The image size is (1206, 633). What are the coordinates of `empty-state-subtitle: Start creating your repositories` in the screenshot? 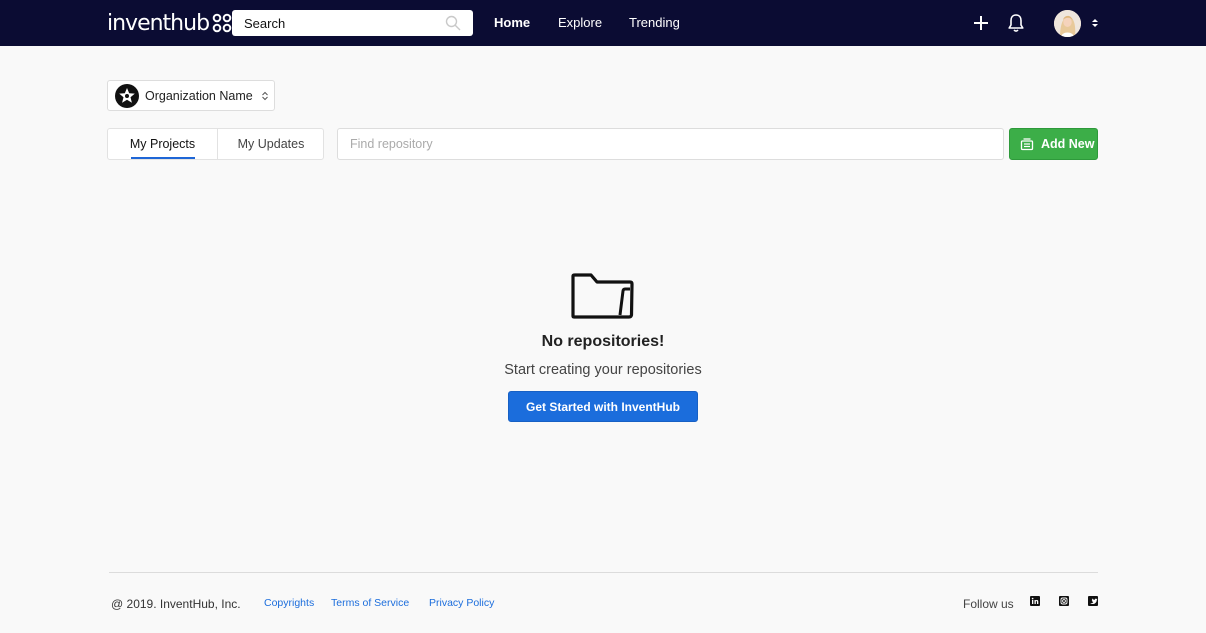 It's located at (603, 370).